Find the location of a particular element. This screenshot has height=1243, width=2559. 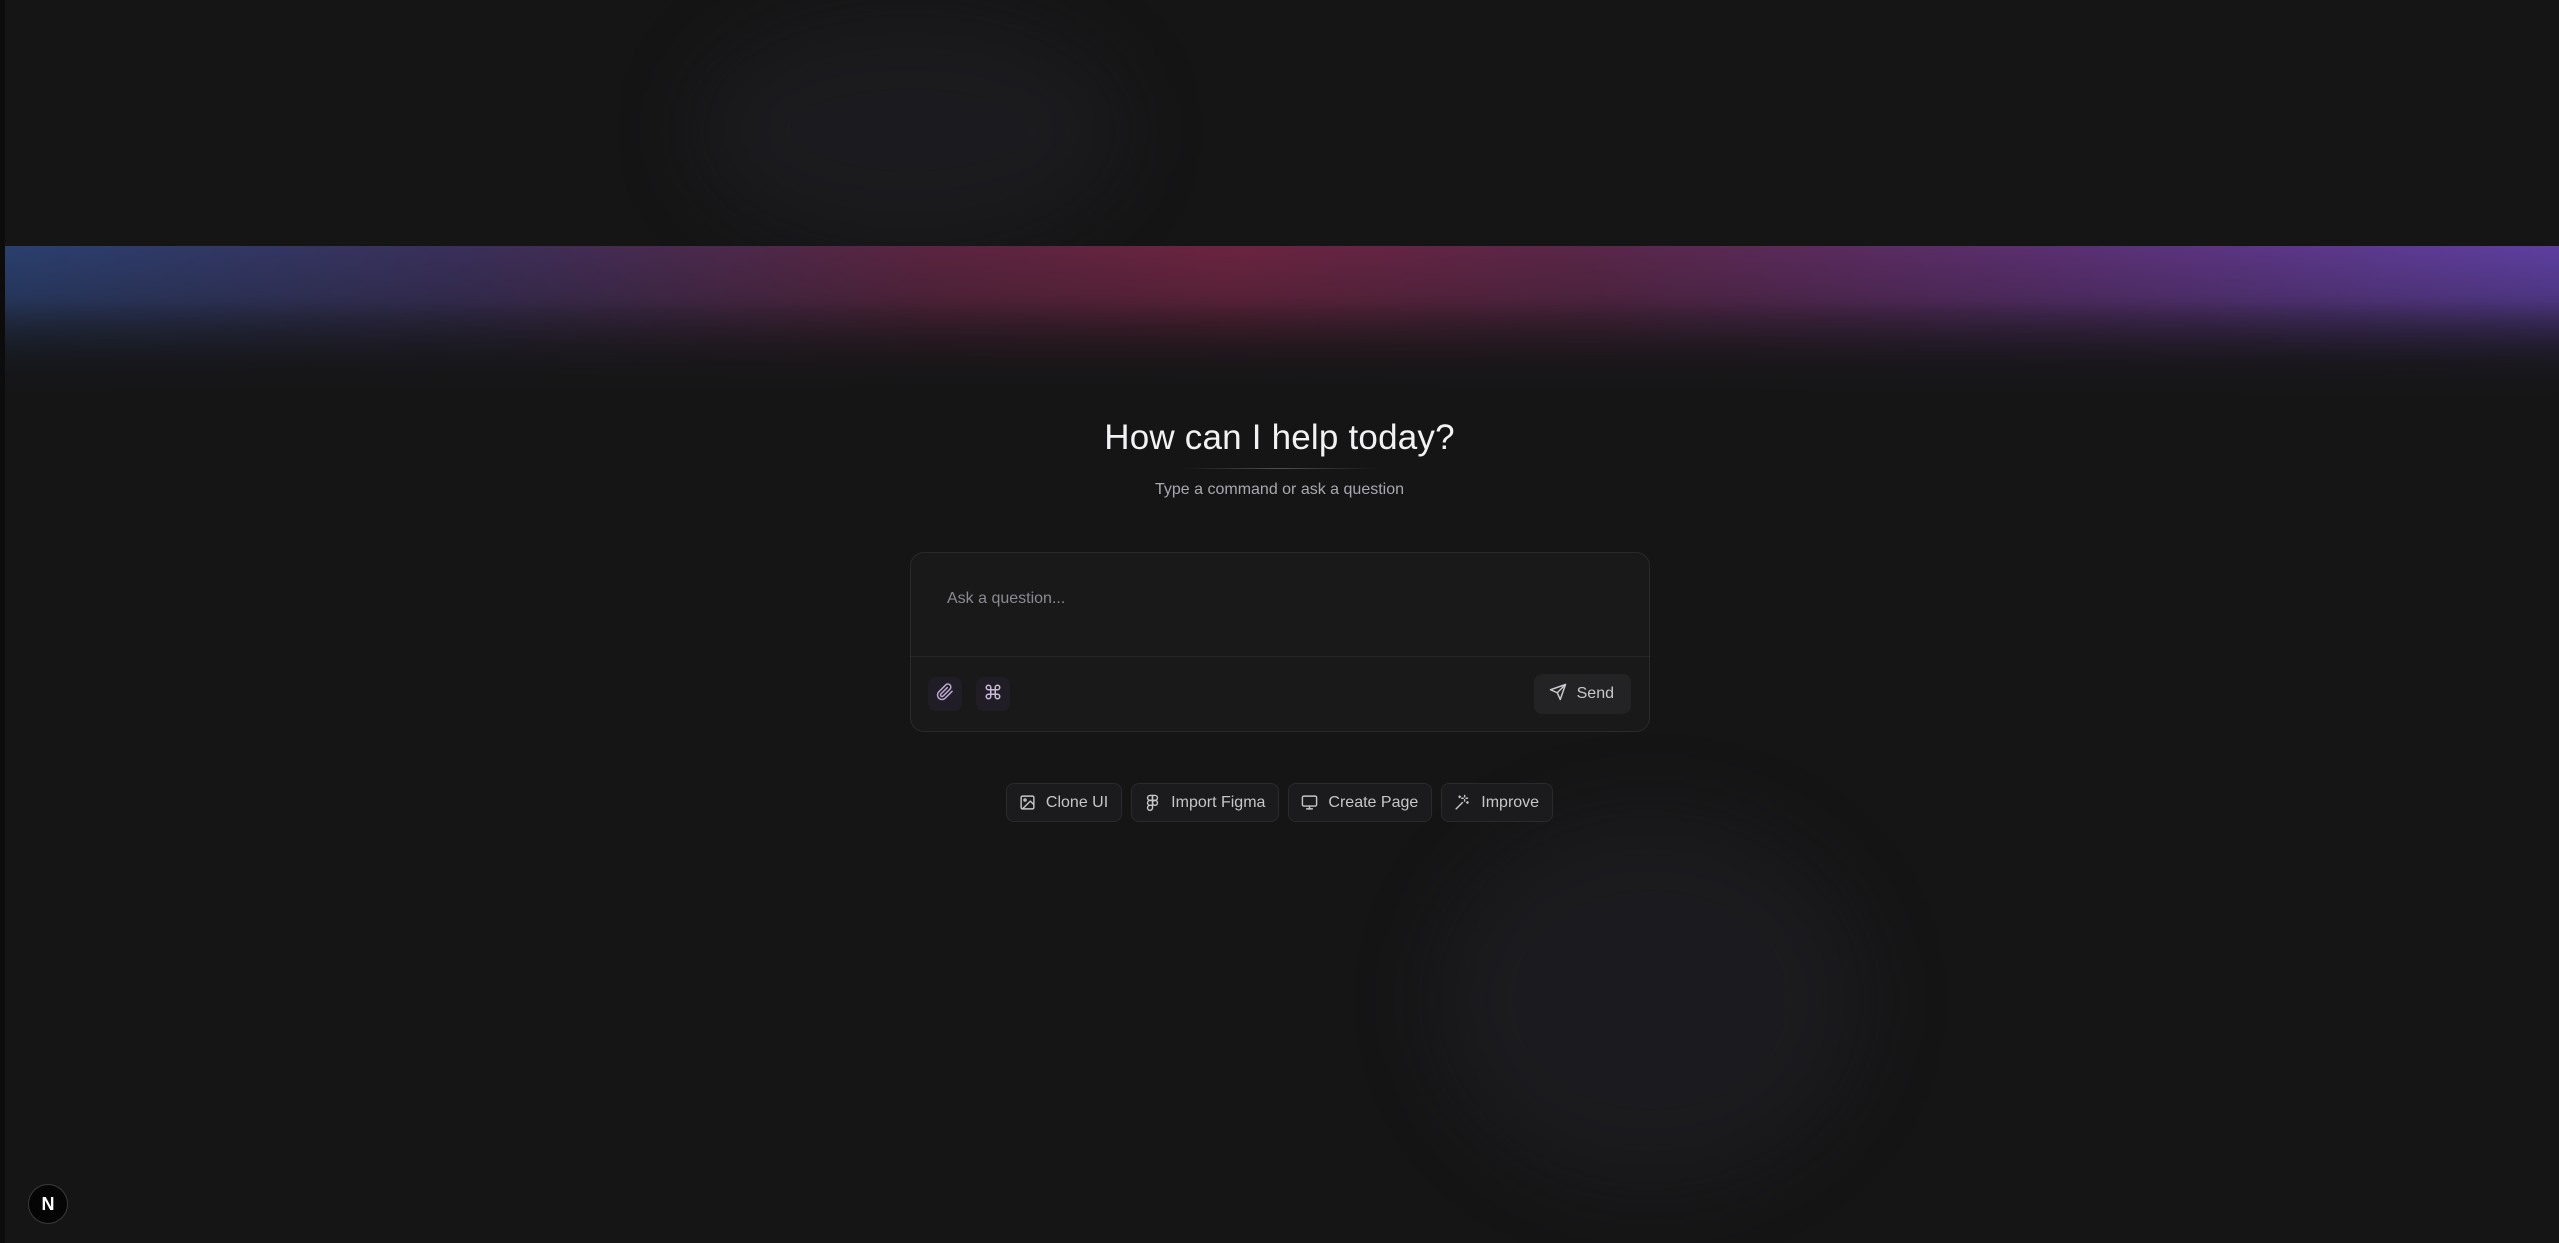

app-logo-button: N is located at coordinates (48, 1204).